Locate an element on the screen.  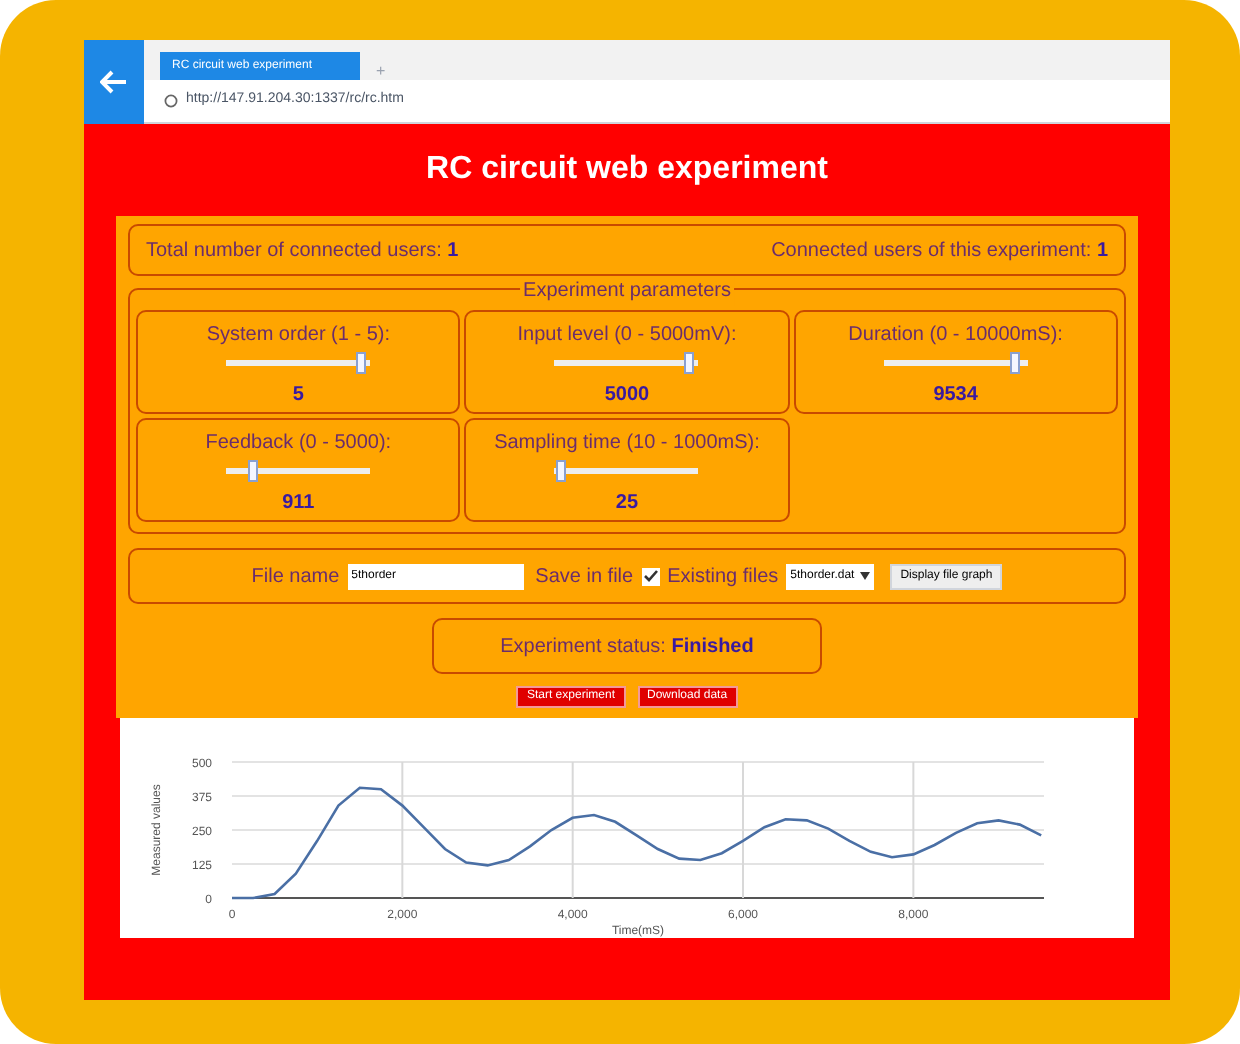
parameter-label: Input level (0 - 5000mV): is located at coordinates (627, 336).